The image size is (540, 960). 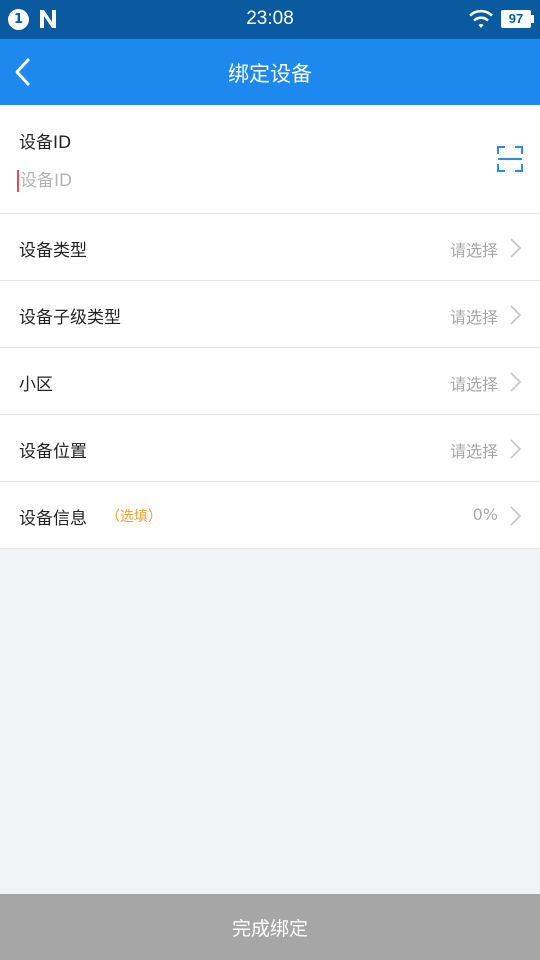 What do you see at coordinates (270, 448) in the screenshot?
I see `device-location-row: 设备位置 请选择` at bounding box center [270, 448].